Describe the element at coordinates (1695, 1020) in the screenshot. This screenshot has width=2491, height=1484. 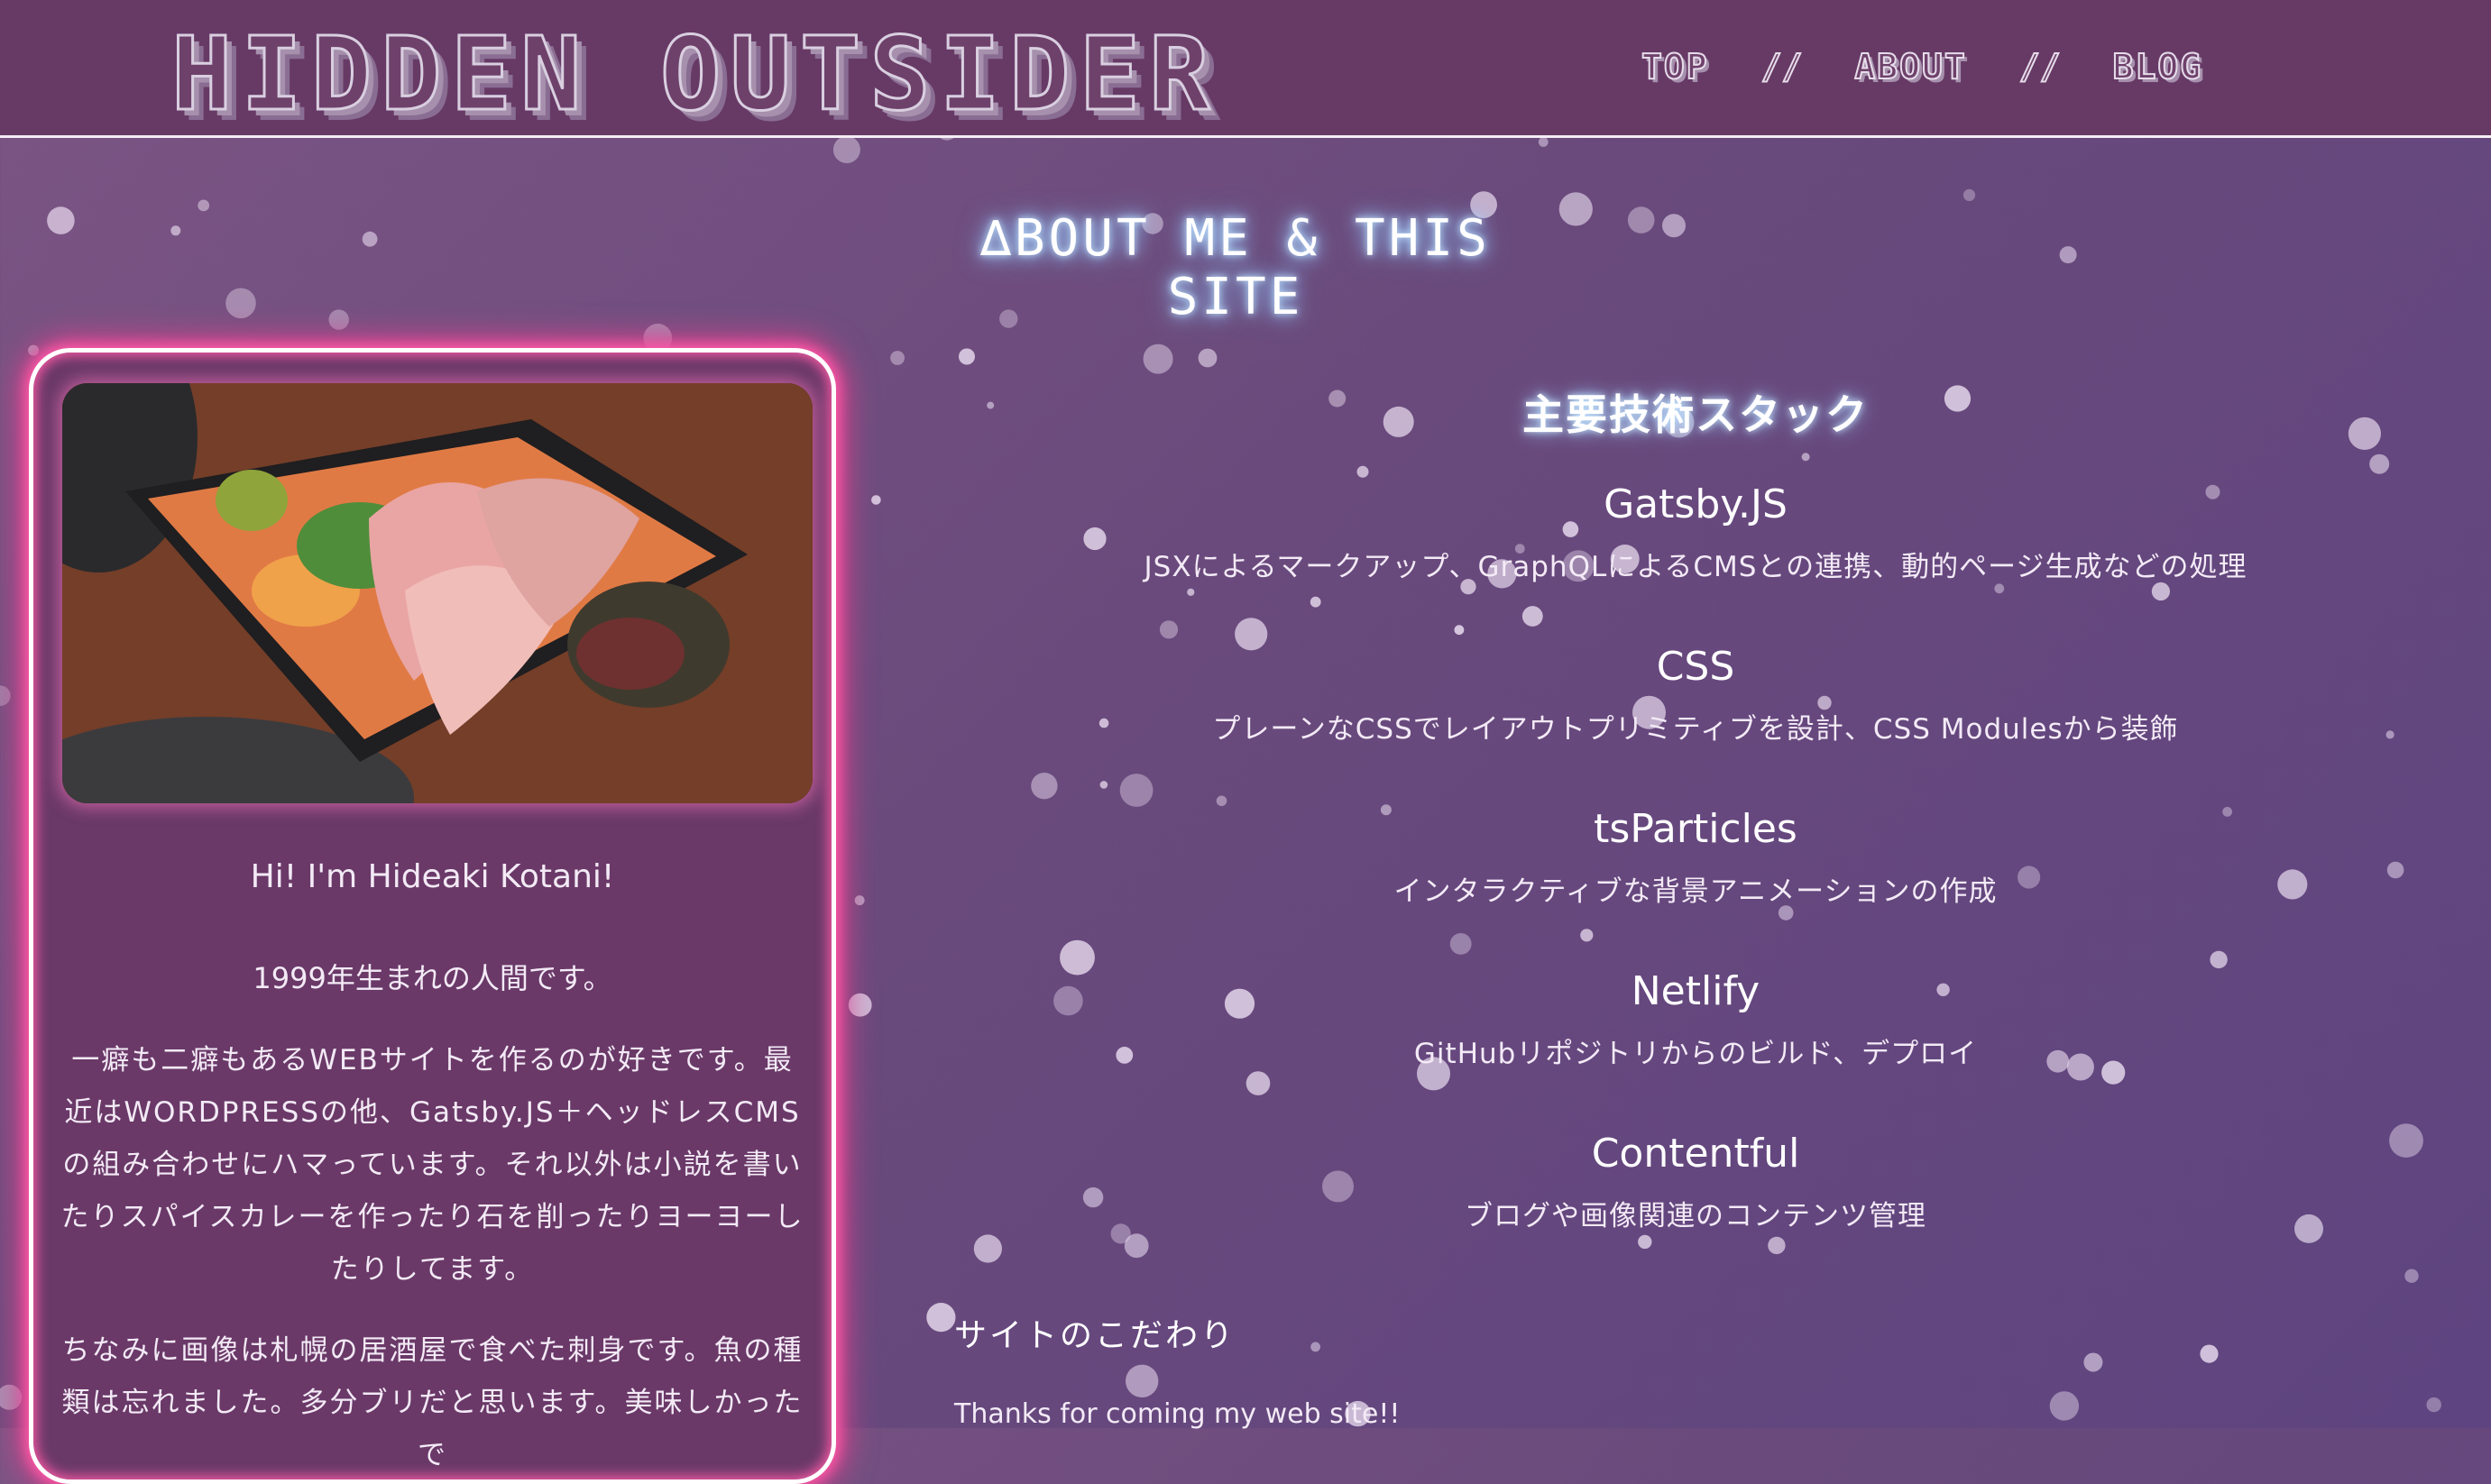
I see `tech-item-netlify: Netlify GitHubリポジトリからのビルド、デプロイ` at that location.